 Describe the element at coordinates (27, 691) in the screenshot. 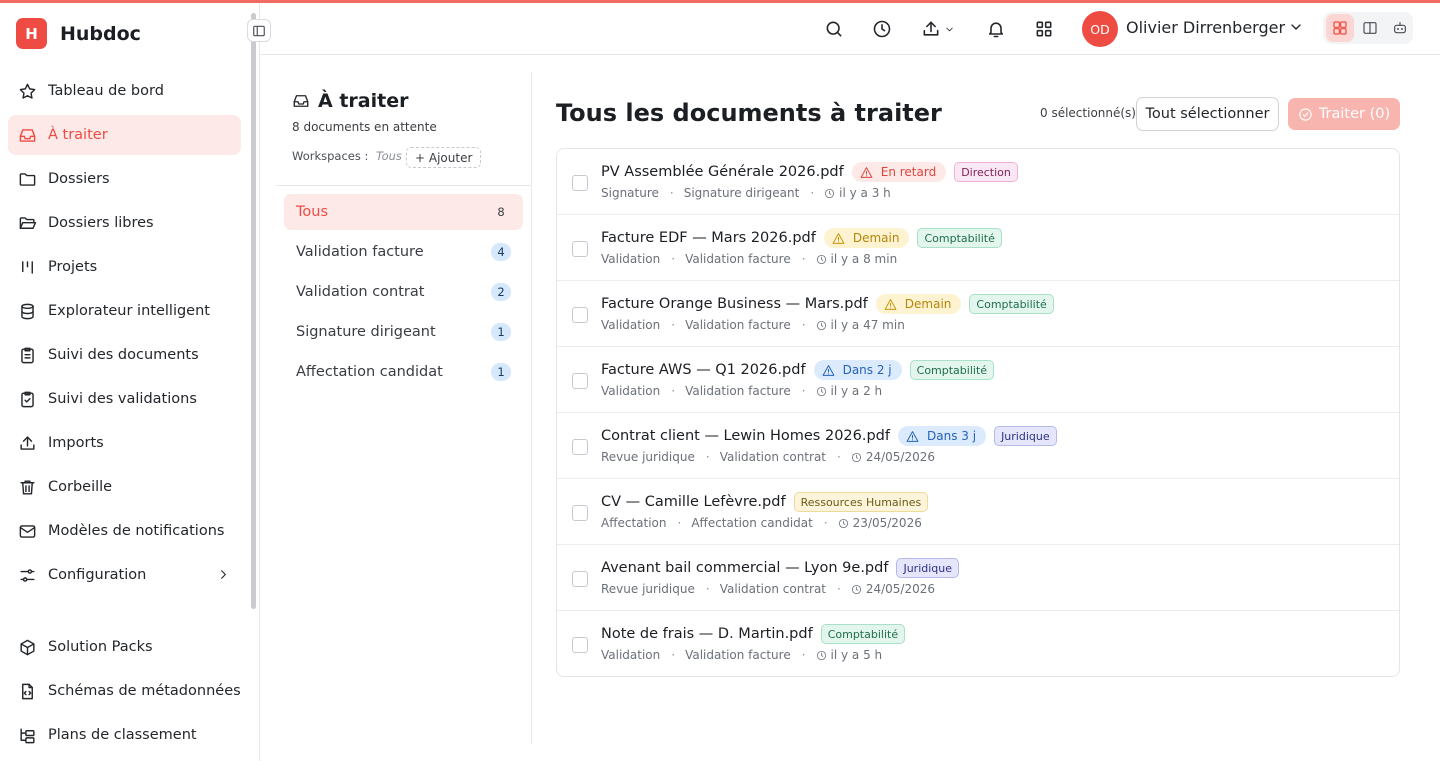

I see `file-code-icon` at that location.